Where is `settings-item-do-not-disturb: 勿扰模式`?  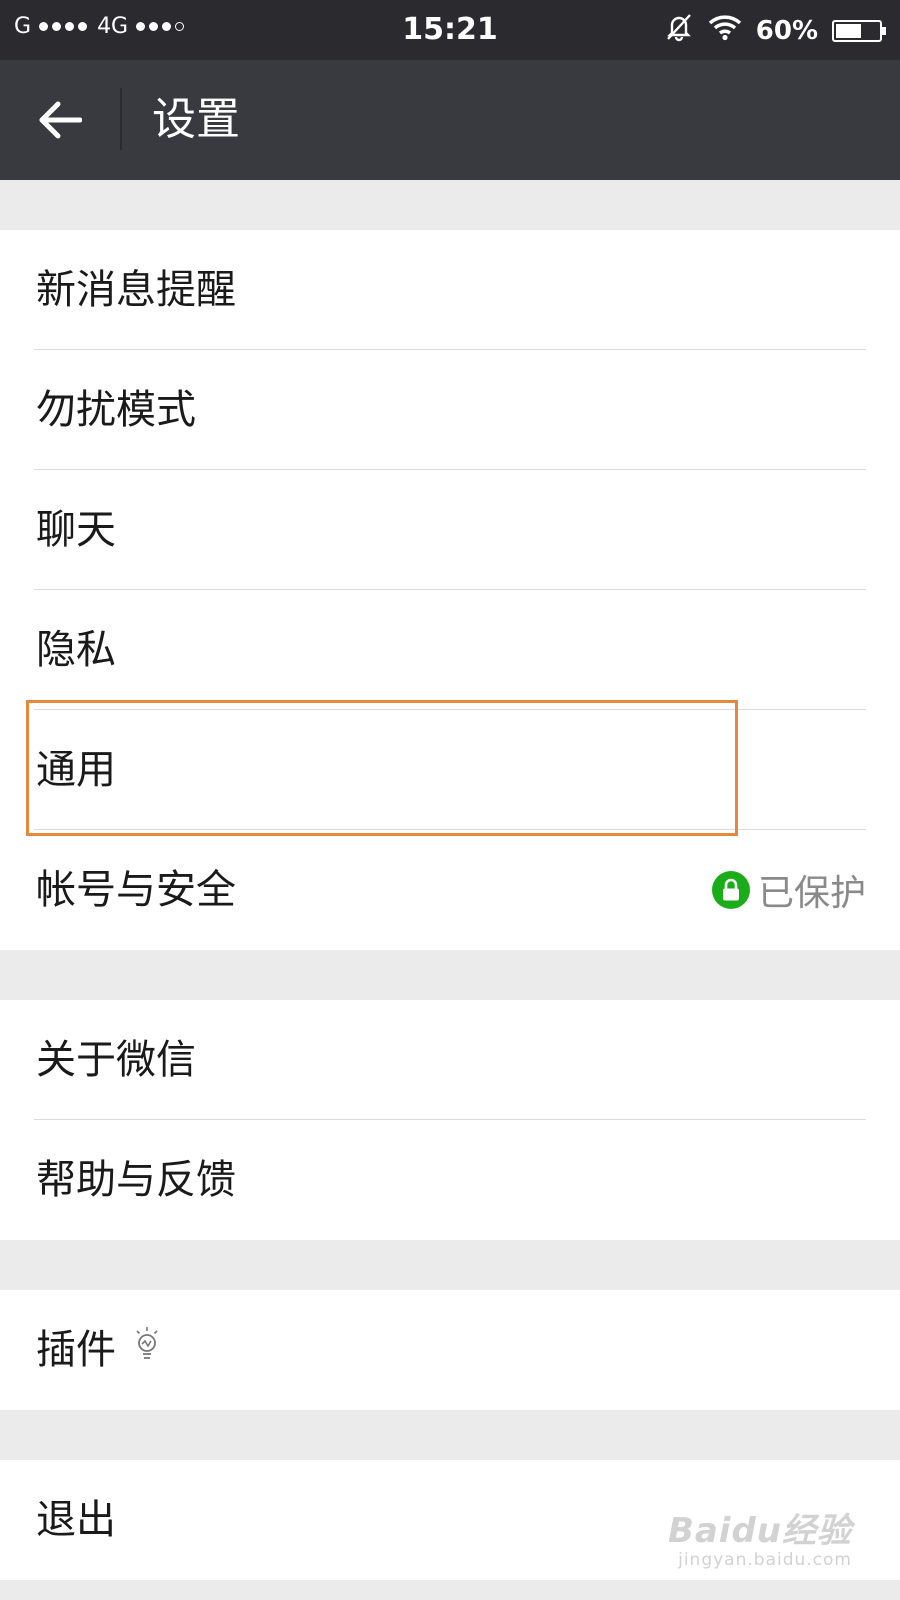
settings-item-do-not-disturb: 勿扰模式 is located at coordinates (450, 410).